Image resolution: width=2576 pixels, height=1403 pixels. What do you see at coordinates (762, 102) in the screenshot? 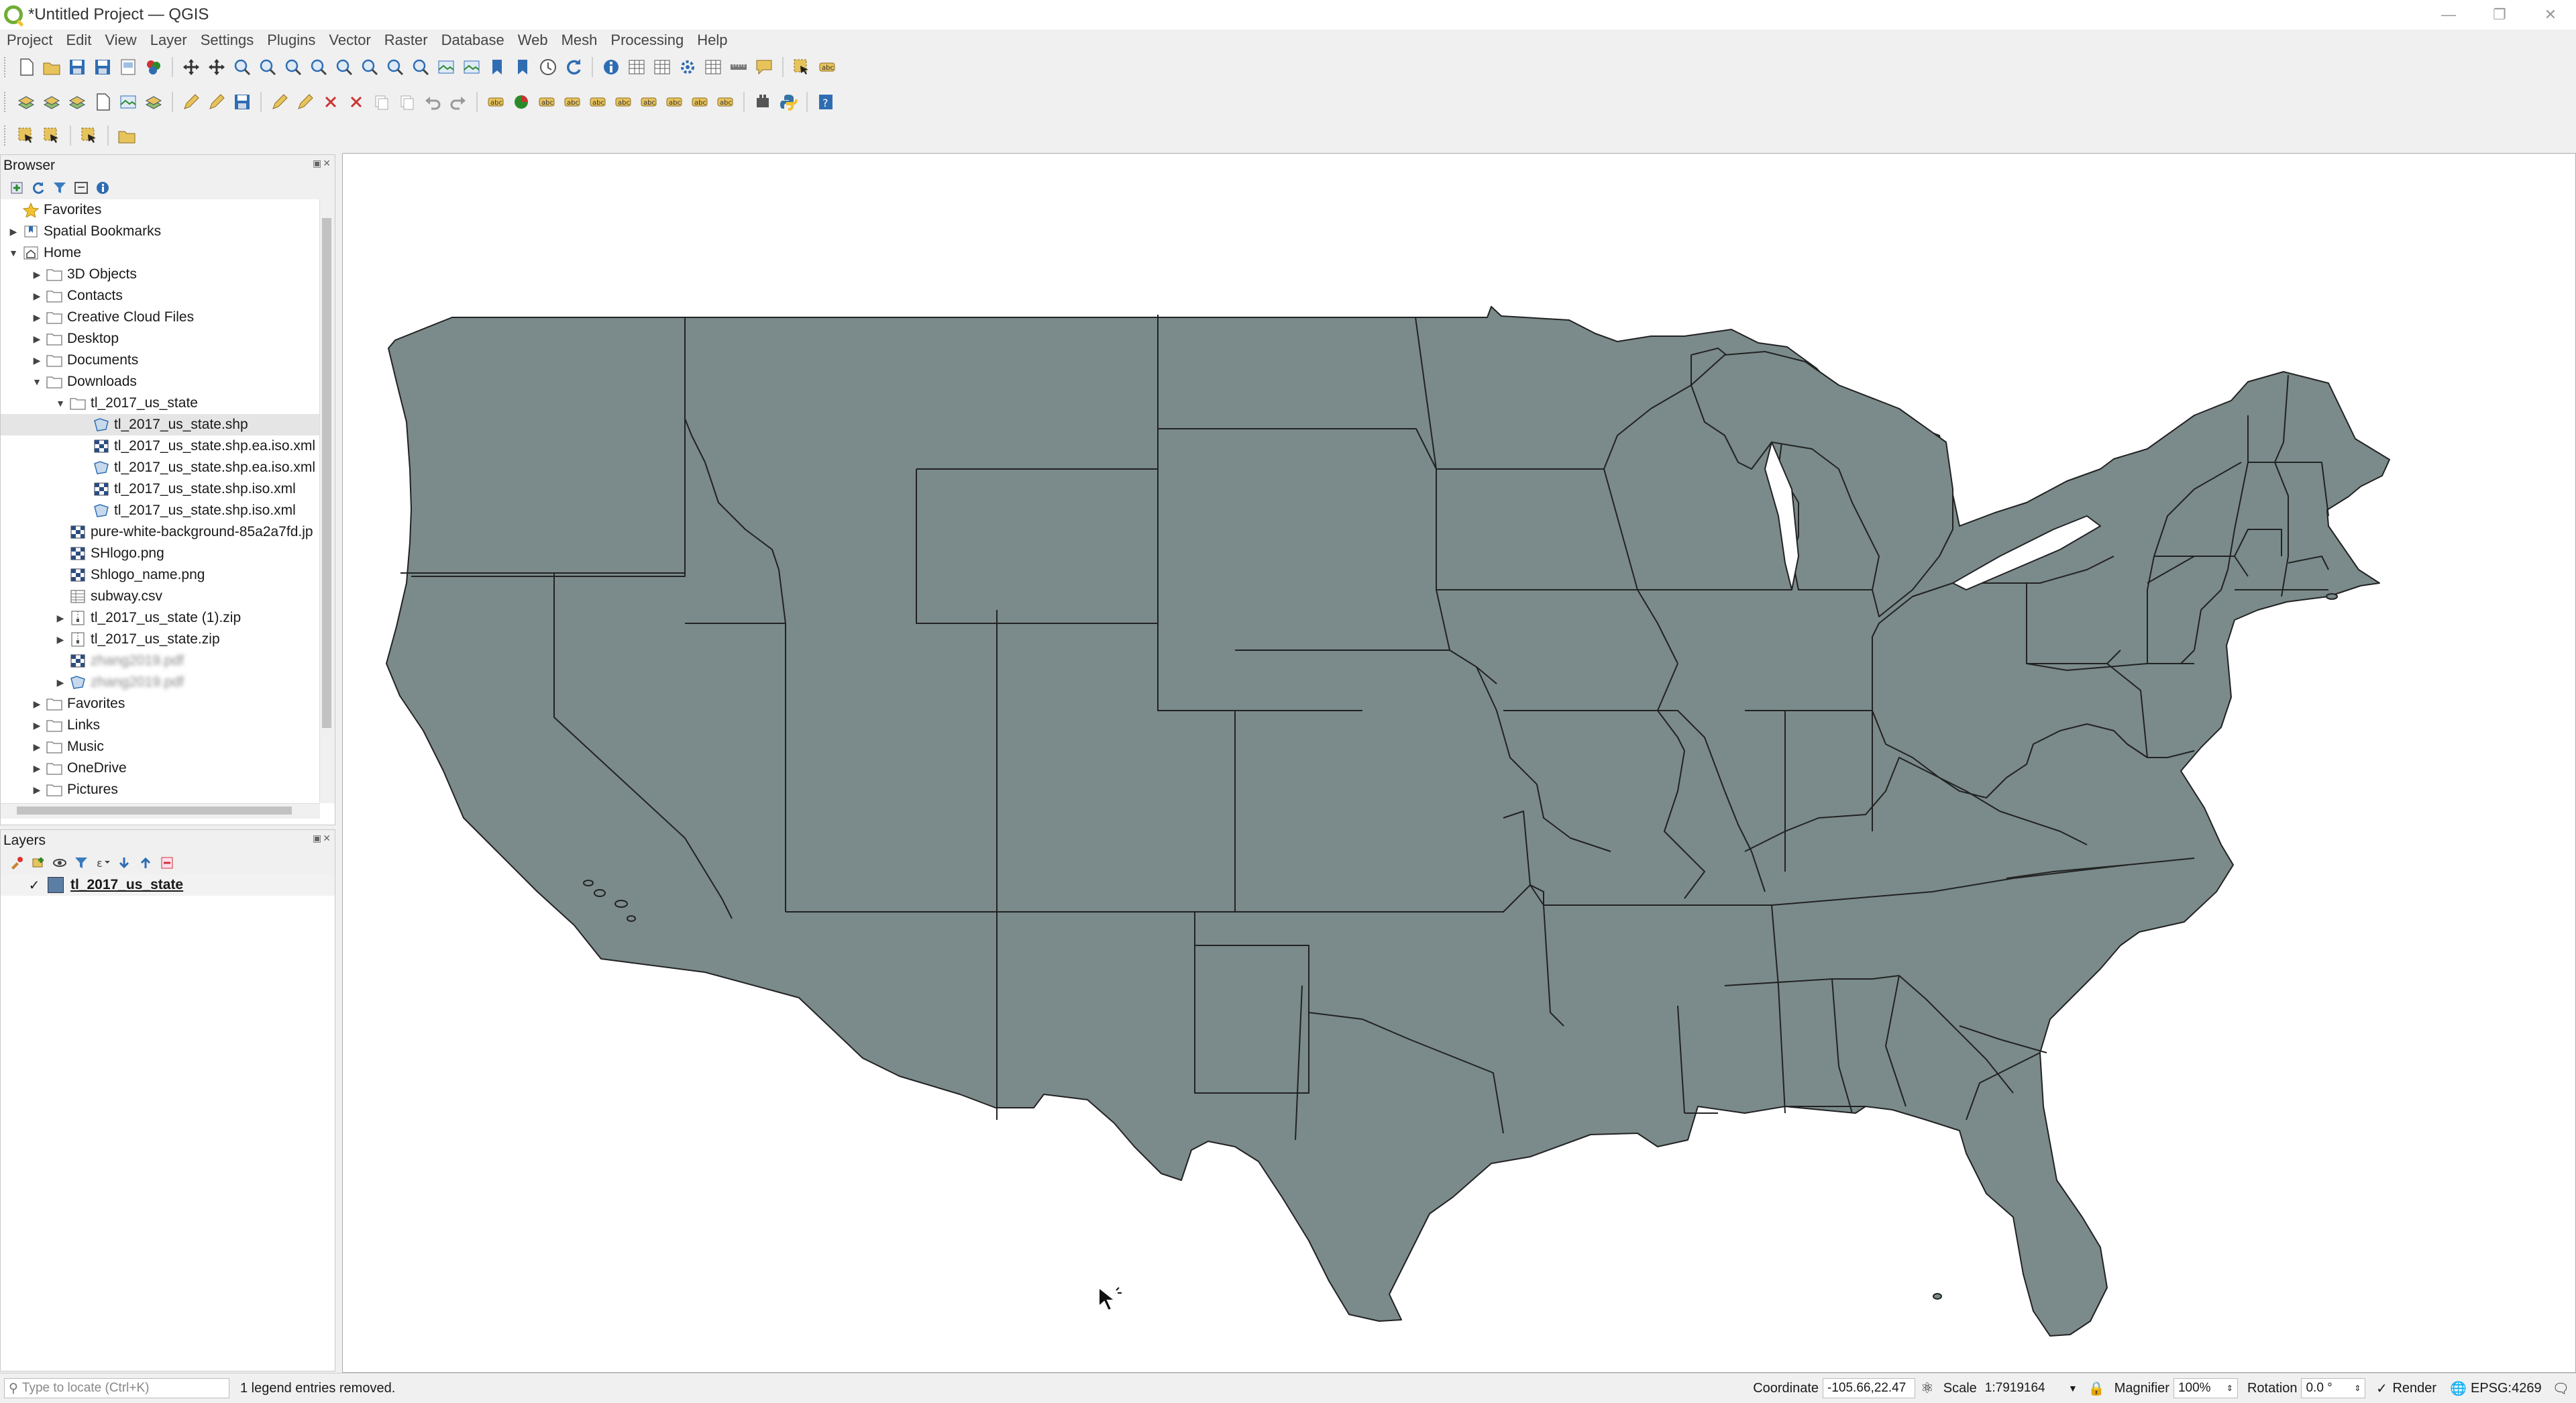
I see `plugin-manager-icon` at bounding box center [762, 102].